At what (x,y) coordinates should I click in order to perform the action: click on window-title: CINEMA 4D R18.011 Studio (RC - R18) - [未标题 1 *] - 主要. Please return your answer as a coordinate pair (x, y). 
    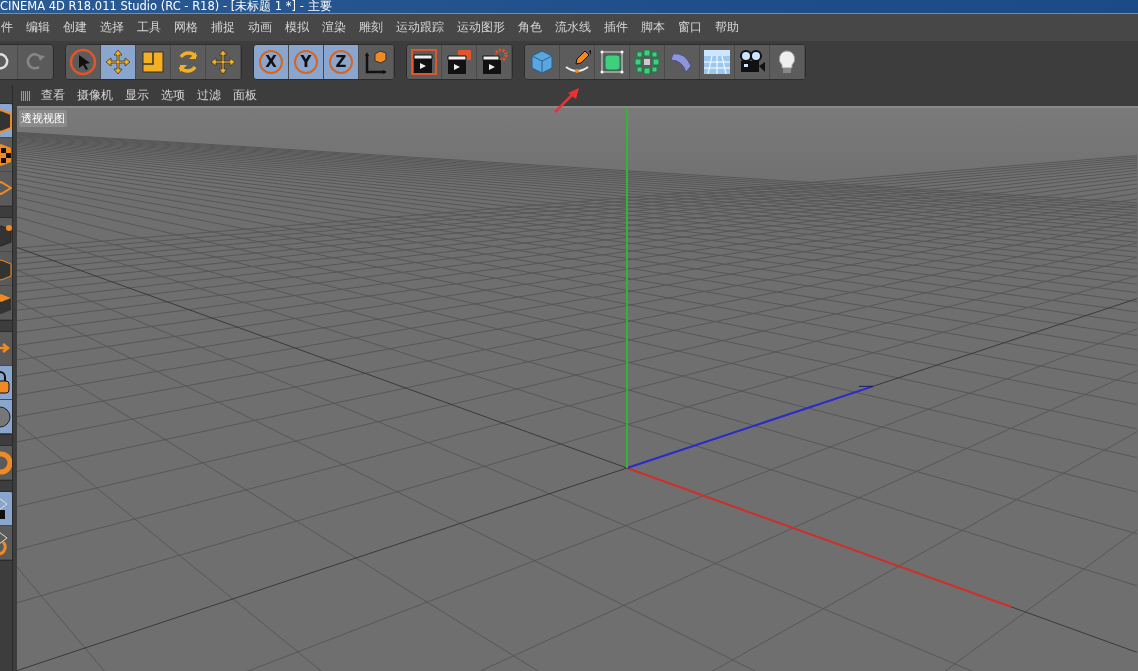
    Looking at the image, I should click on (166, 6).